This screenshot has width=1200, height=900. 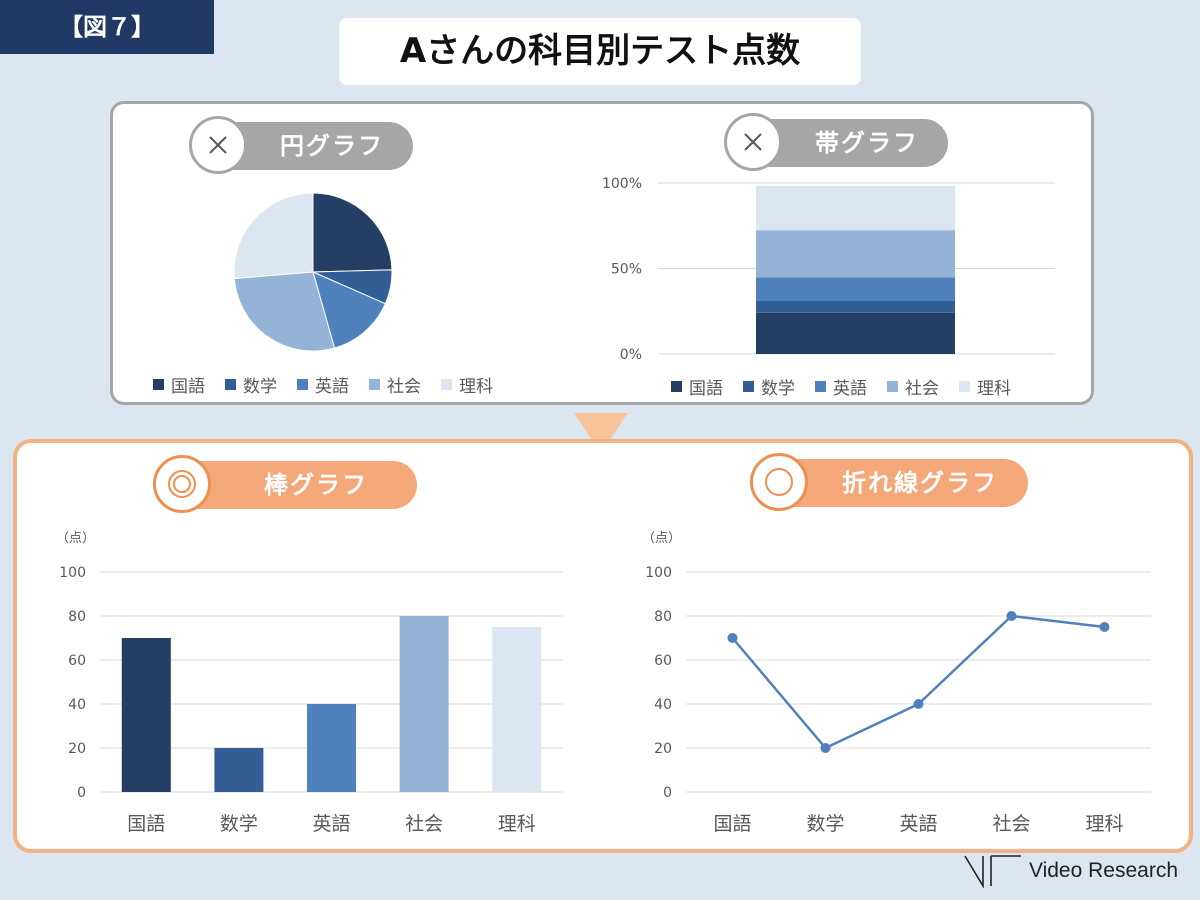 I want to click on stacked-chart-header: 帯グラフ, so click(x=836, y=142).